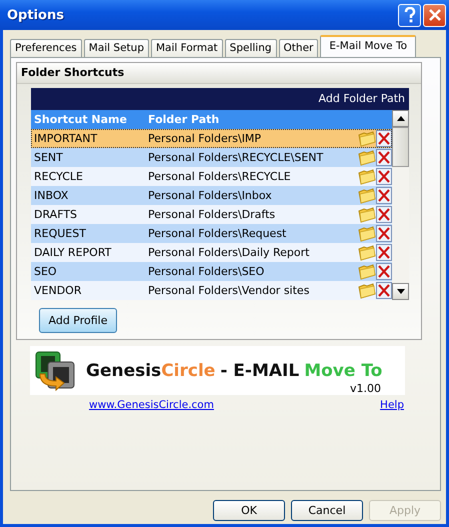 The height and width of the screenshot is (527, 449). I want to click on tab: Spelling, so click(250, 48).